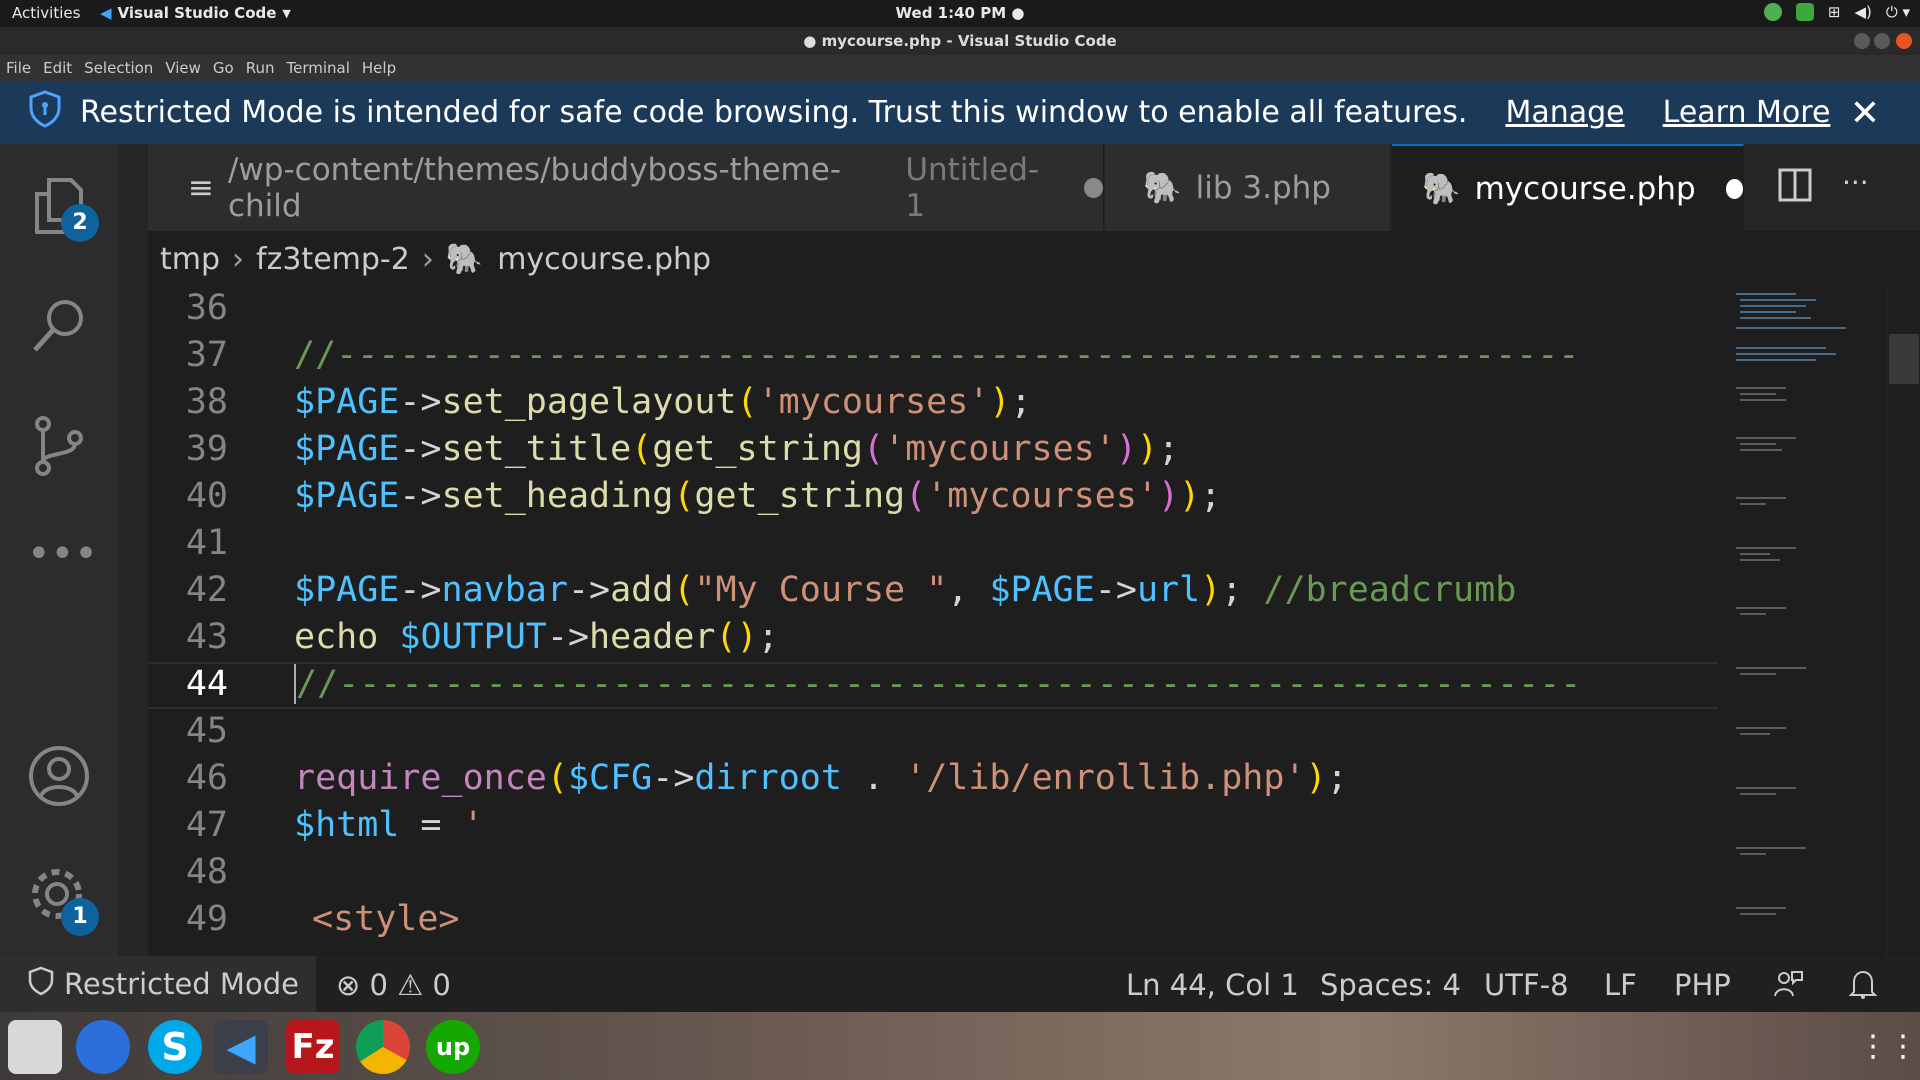  What do you see at coordinates (1865, 113) in the screenshot?
I see `close-banner-icon: ✕` at bounding box center [1865, 113].